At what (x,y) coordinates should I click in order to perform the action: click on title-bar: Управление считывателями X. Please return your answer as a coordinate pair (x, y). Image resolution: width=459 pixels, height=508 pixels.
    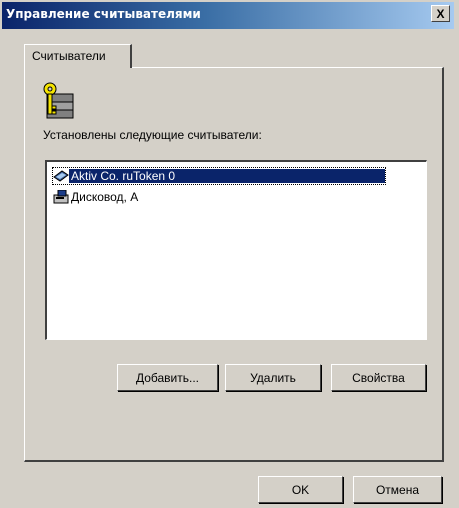
    Looking at the image, I should click on (228, 15).